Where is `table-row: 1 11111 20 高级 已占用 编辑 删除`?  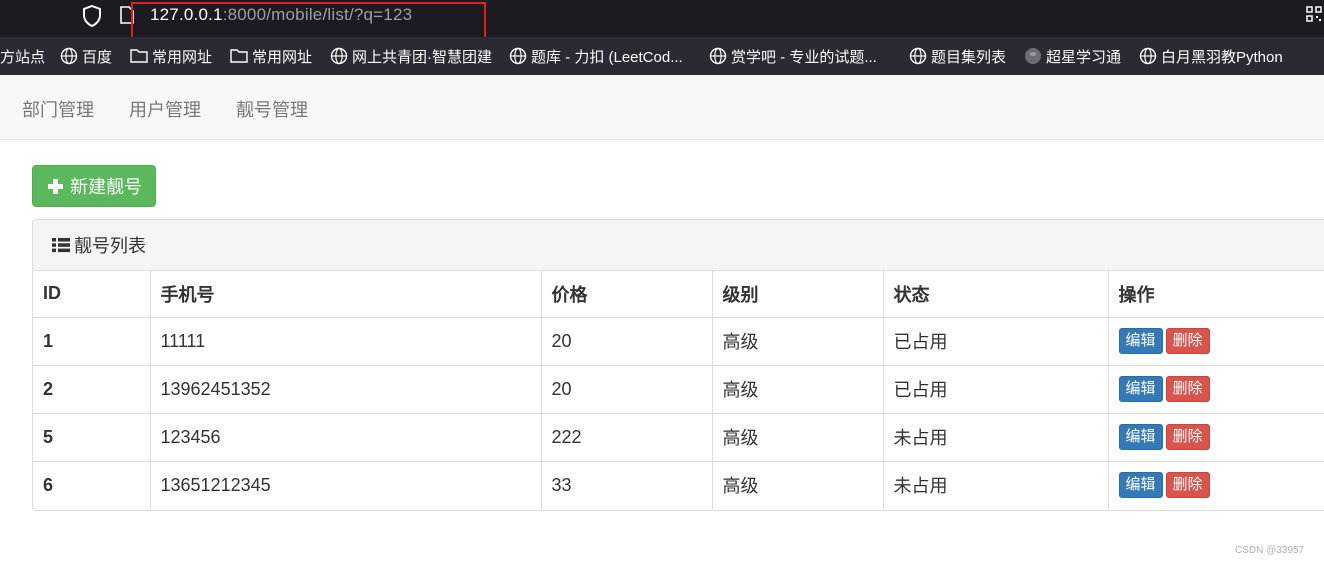
table-row: 1 11111 20 高级 已占用 编辑 删除 is located at coordinates (678, 340).